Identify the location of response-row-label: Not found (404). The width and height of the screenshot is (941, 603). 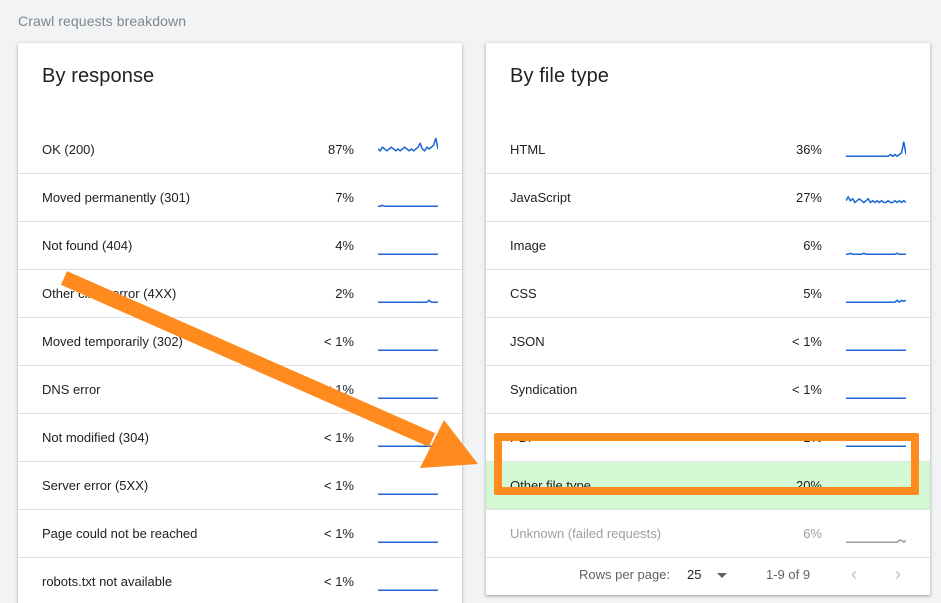
(87, 245).